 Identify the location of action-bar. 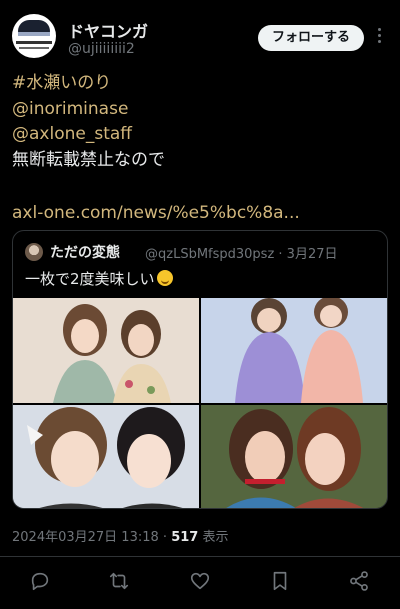
(200, 582).